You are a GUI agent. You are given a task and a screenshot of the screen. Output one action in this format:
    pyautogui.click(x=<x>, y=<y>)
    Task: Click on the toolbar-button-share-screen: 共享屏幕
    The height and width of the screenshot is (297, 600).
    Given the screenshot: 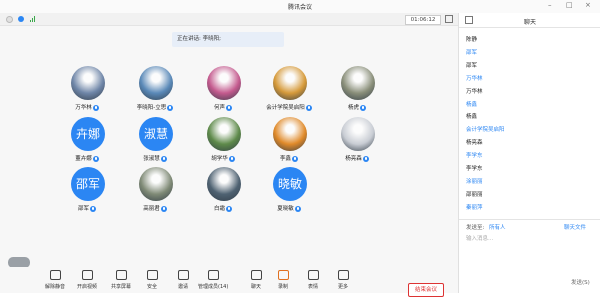 What is the action you would take?
    pyautogui.click(x=121, y=281)
    